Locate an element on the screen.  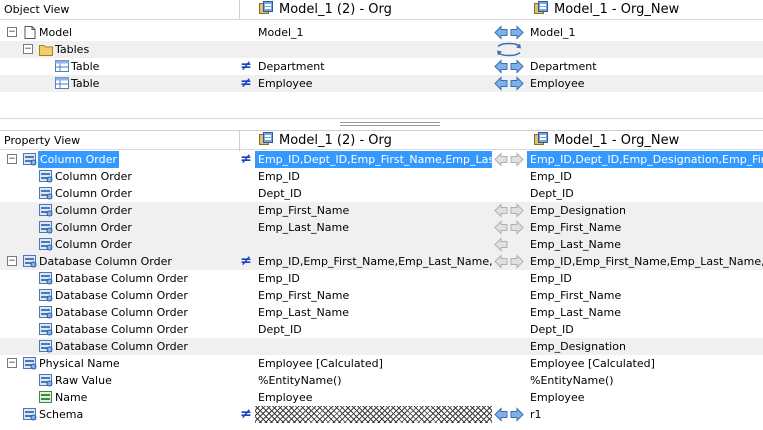
property-row: Column Order Emp_Last_Name is located at coordinates (381, 244).